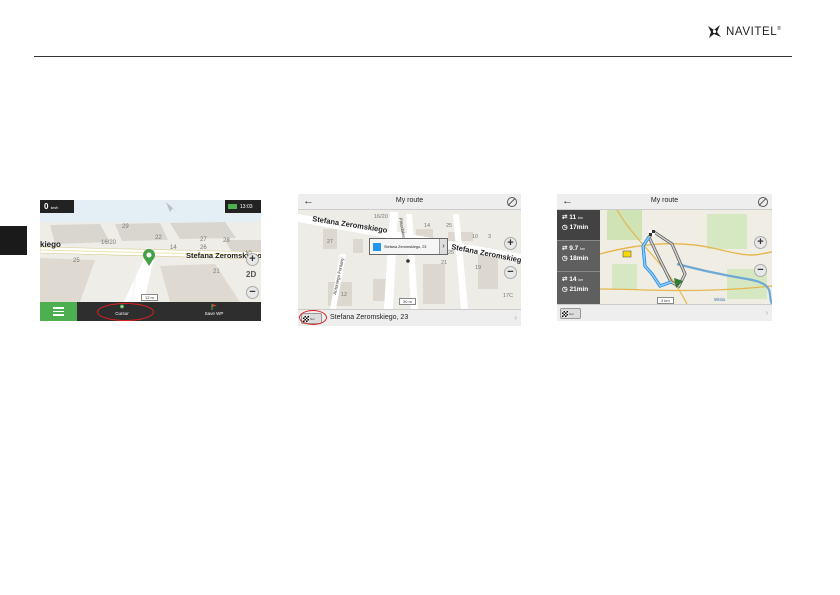 The height and width of the screenshot is (595, 840). Describe the element at coordinates (203, 248) in the screenshot. I see `house-number: 26` at that location.